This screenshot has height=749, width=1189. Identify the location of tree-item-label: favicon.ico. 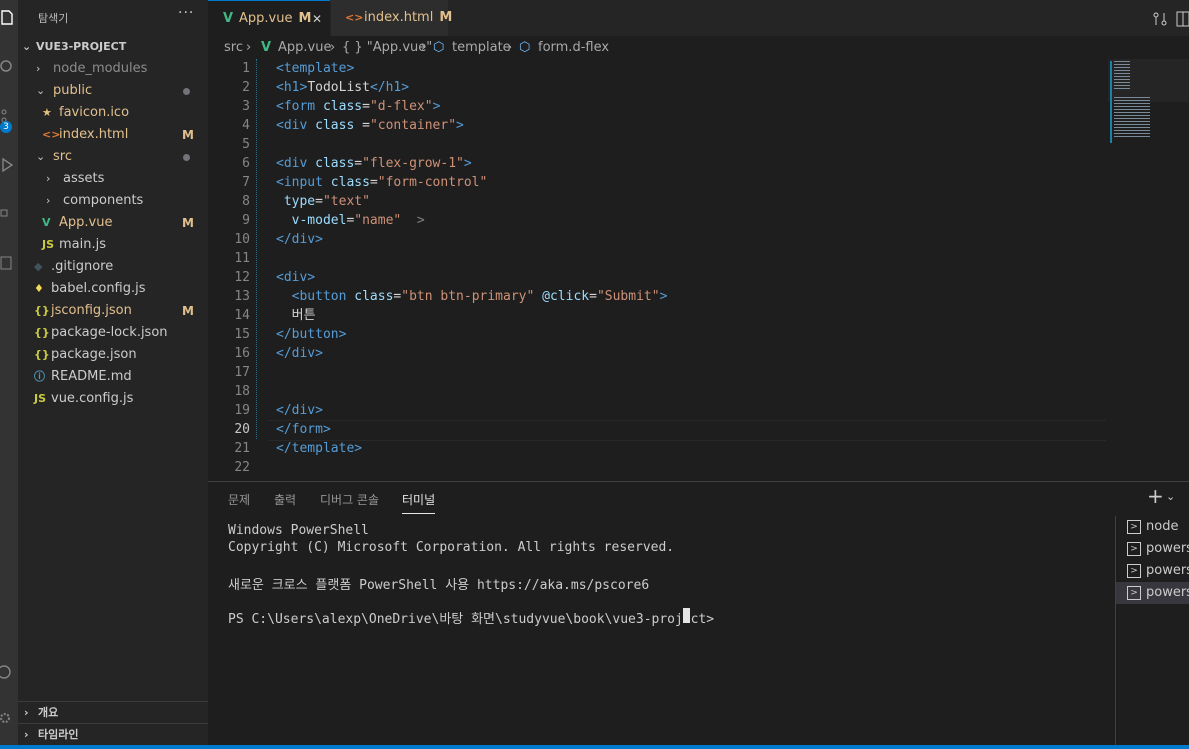
(94, 112).